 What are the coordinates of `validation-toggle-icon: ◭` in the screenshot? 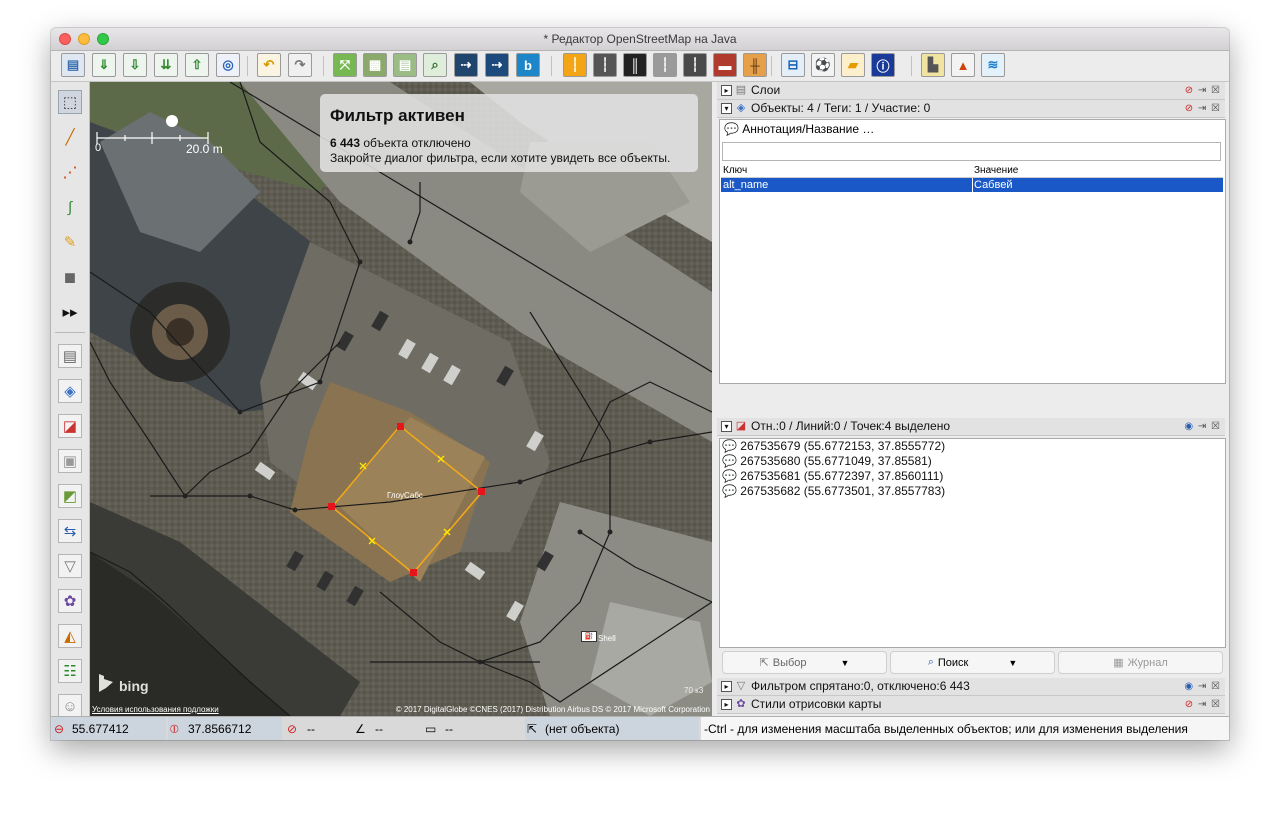 It's located at (70, 636).